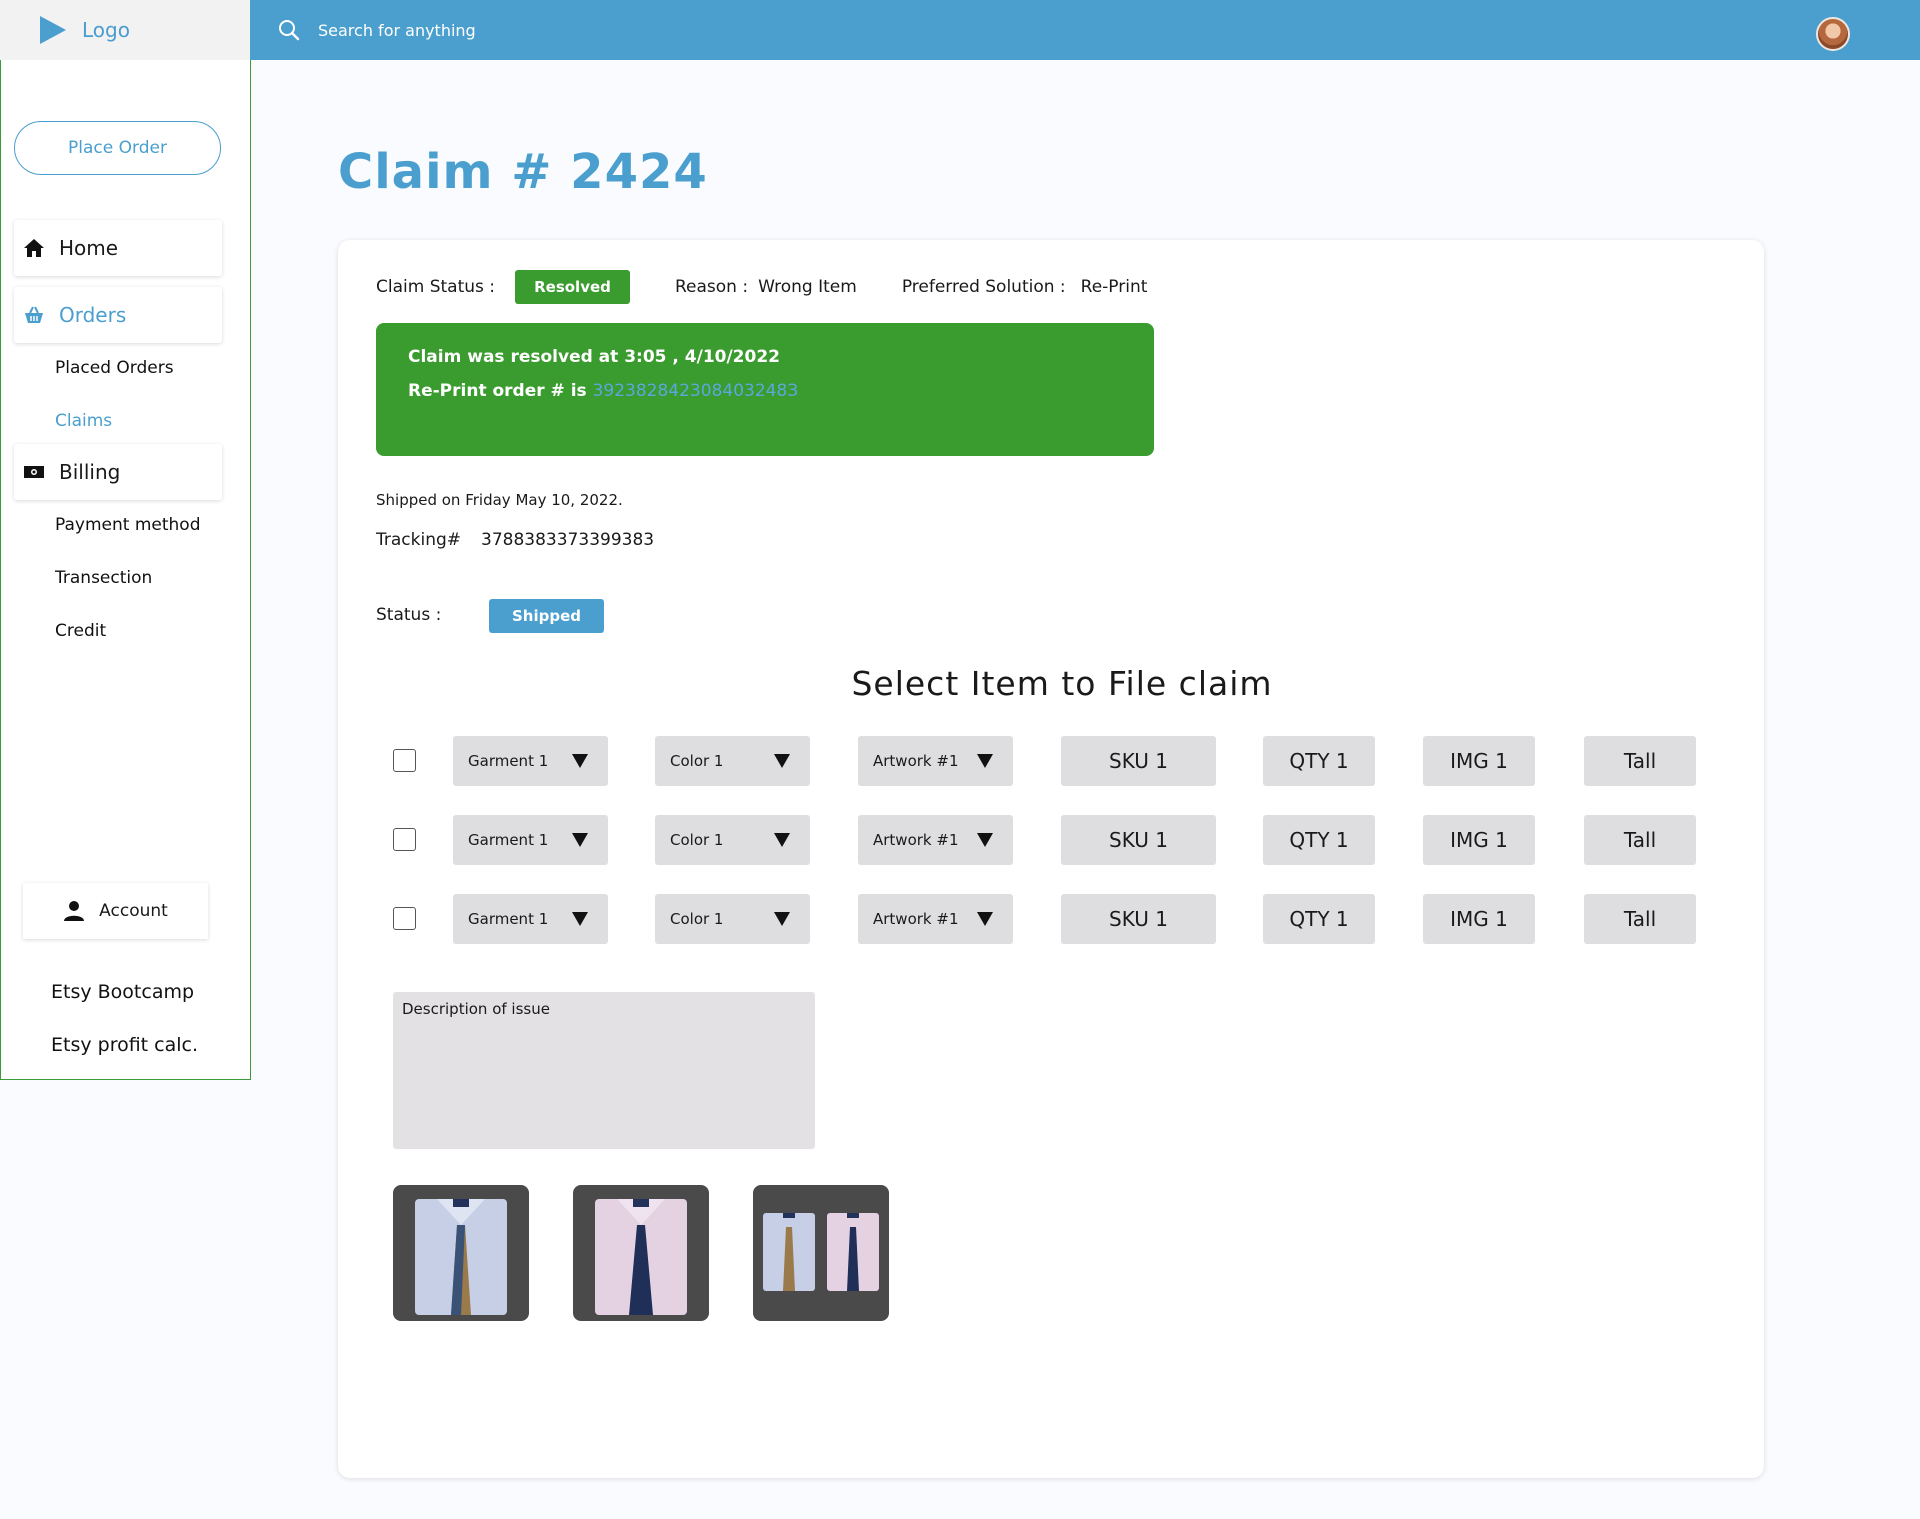 Image resolution: width=1920 pixels, height=1519 pixels. Describe the element at coordinates (499, 500) in the screenshot. I see `shipped-on: Shipped on Friday May 10, 2022.` at that location.